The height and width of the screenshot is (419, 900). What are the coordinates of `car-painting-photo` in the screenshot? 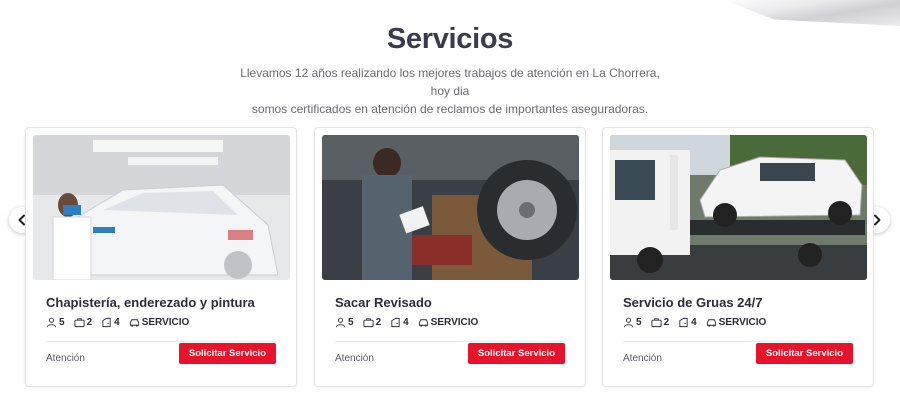 It's located at (161, 207).